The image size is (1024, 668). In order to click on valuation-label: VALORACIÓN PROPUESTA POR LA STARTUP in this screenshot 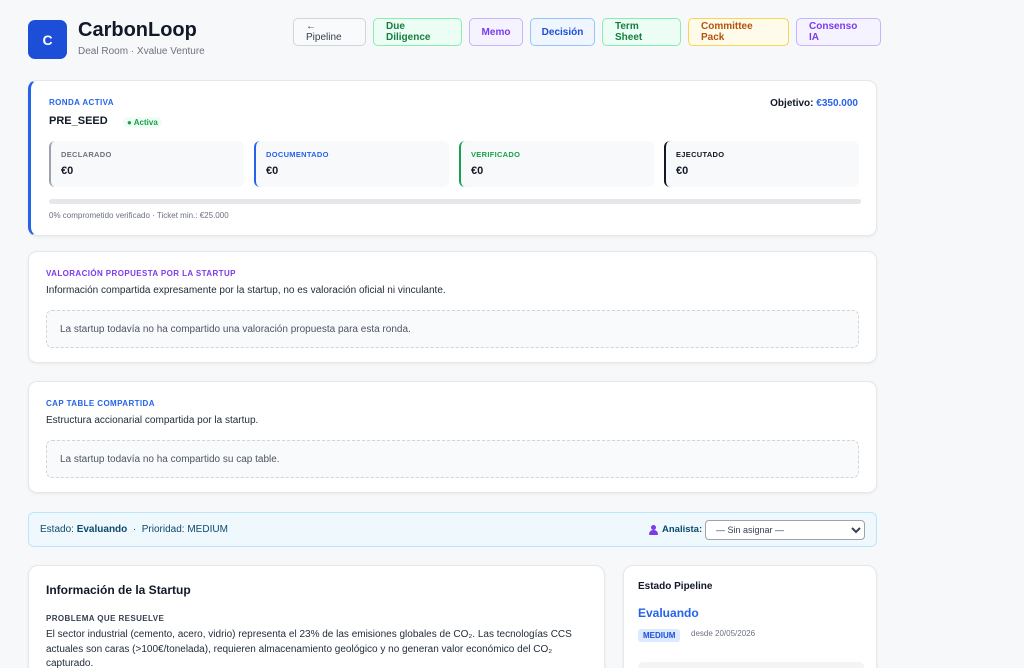, I will do `click(141, 273)`.